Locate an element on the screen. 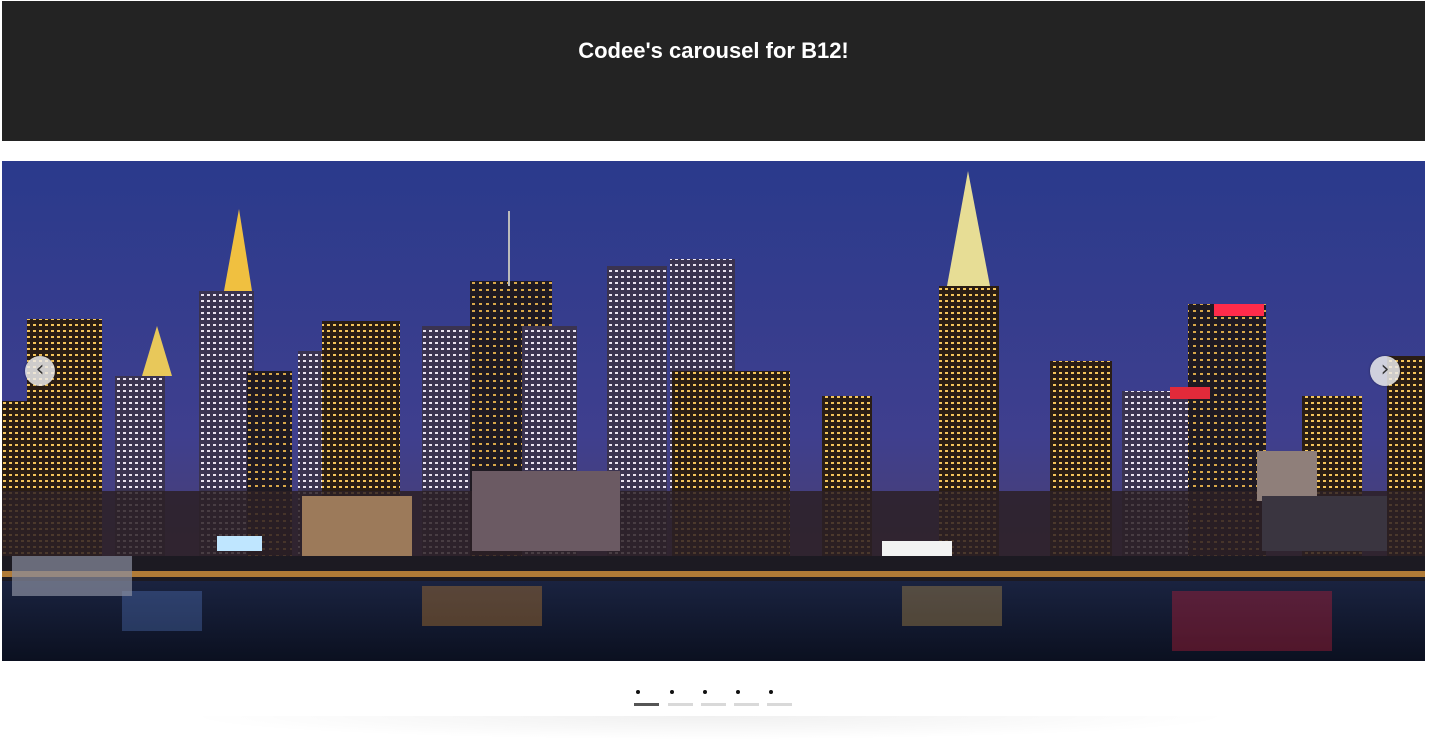  chevron-right-icon: › is located at coordinates (1385, 369).